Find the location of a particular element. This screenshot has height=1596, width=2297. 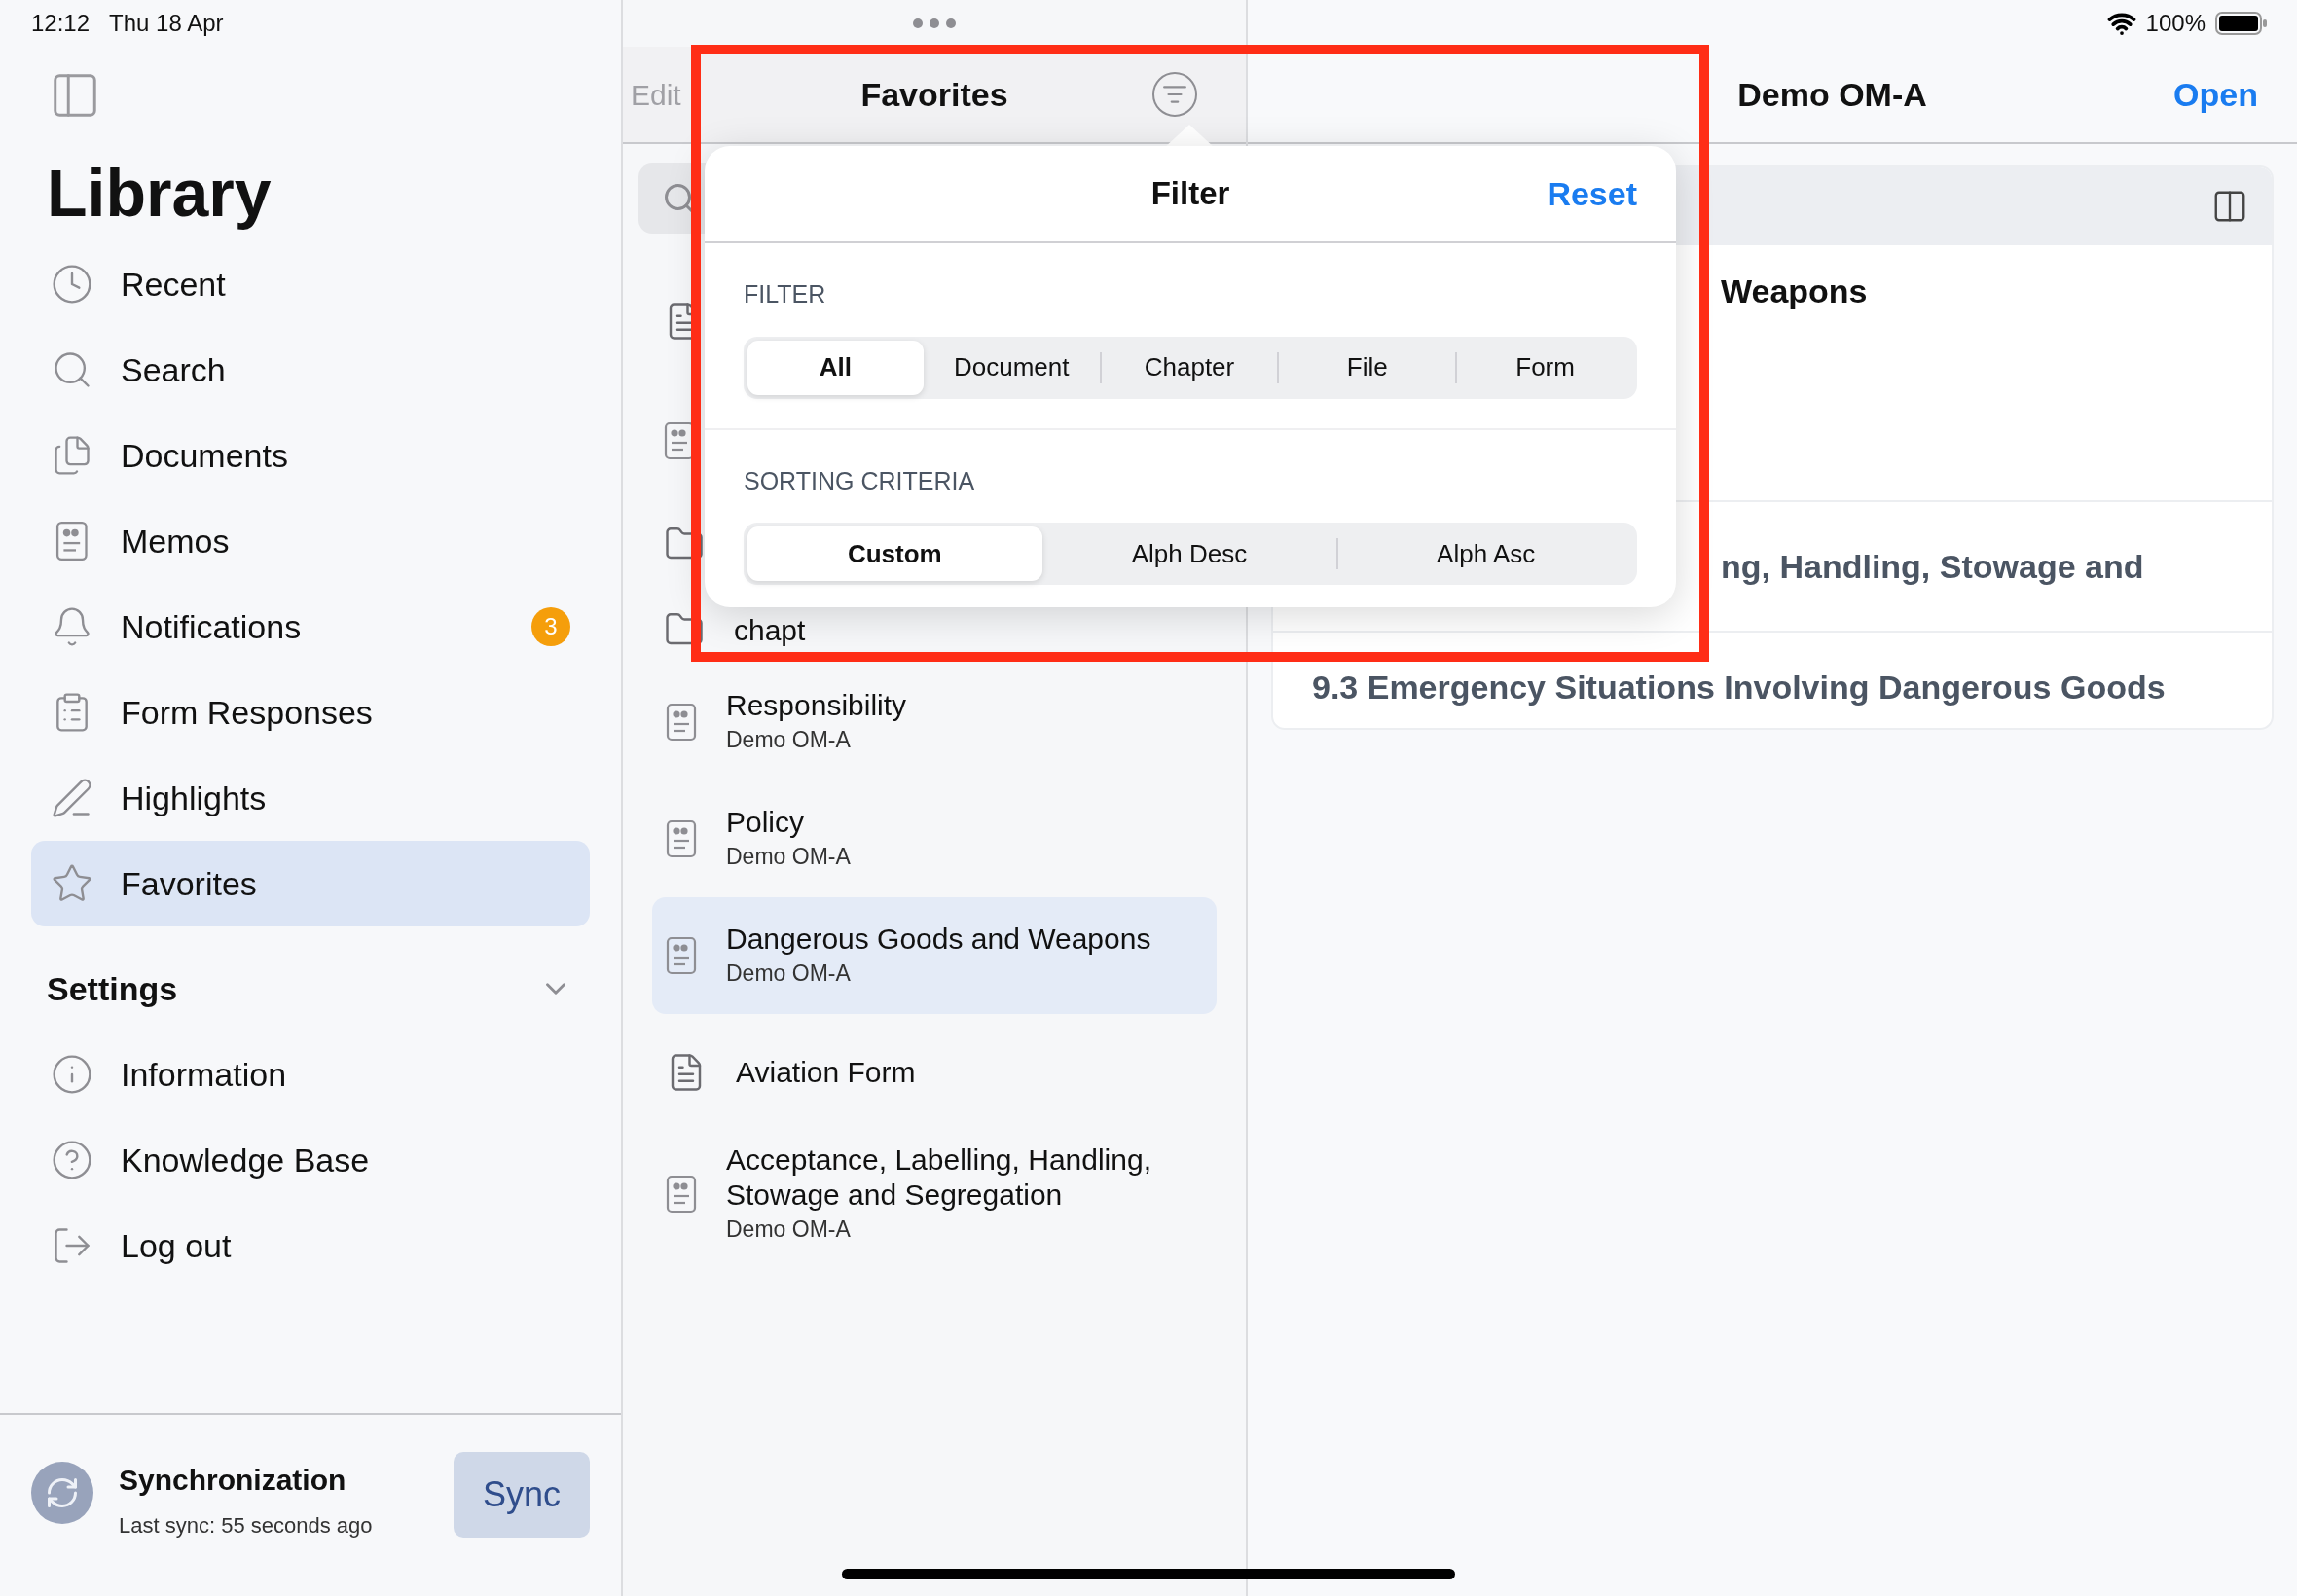

filter-label: FILTER is located at coordinates (785, 294).